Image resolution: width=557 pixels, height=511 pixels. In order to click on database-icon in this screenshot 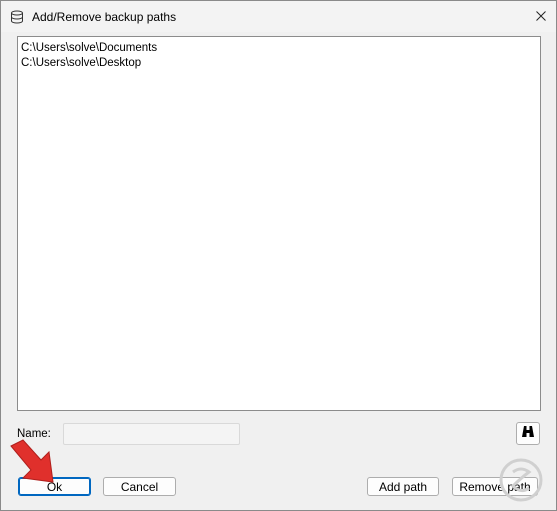, I will do `click(17, 17)`.